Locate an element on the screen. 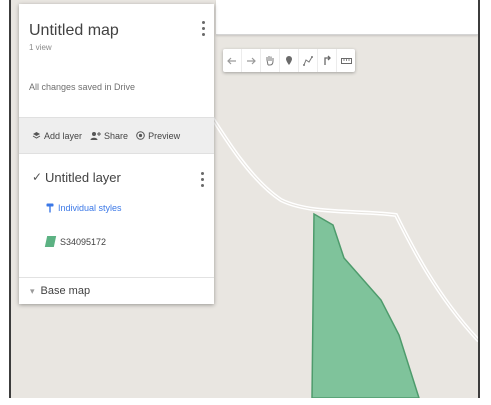 The height and width of the screenshot is (405, 491). add-marker-button is located at coordinates (289, 60).